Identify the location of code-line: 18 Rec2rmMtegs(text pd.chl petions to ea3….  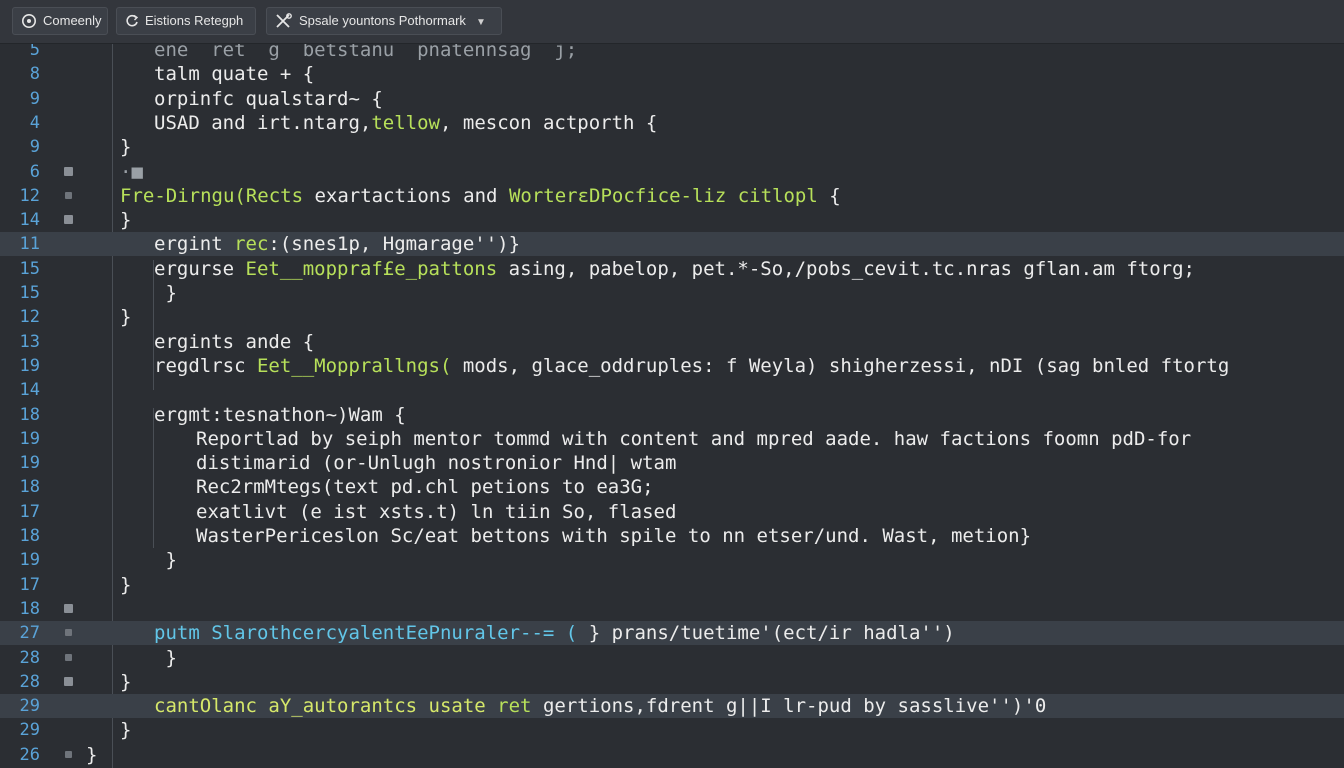
(672, 487).